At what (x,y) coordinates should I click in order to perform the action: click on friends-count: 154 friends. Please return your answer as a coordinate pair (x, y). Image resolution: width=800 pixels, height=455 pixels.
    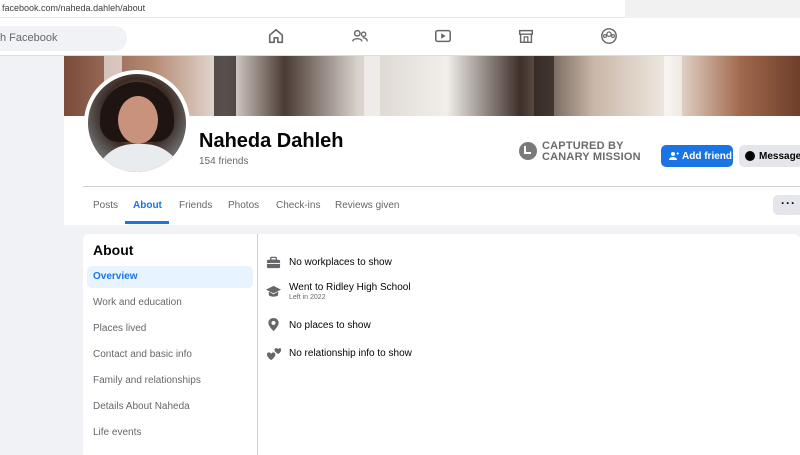
    Looking at the image, I should click on (223, 161).